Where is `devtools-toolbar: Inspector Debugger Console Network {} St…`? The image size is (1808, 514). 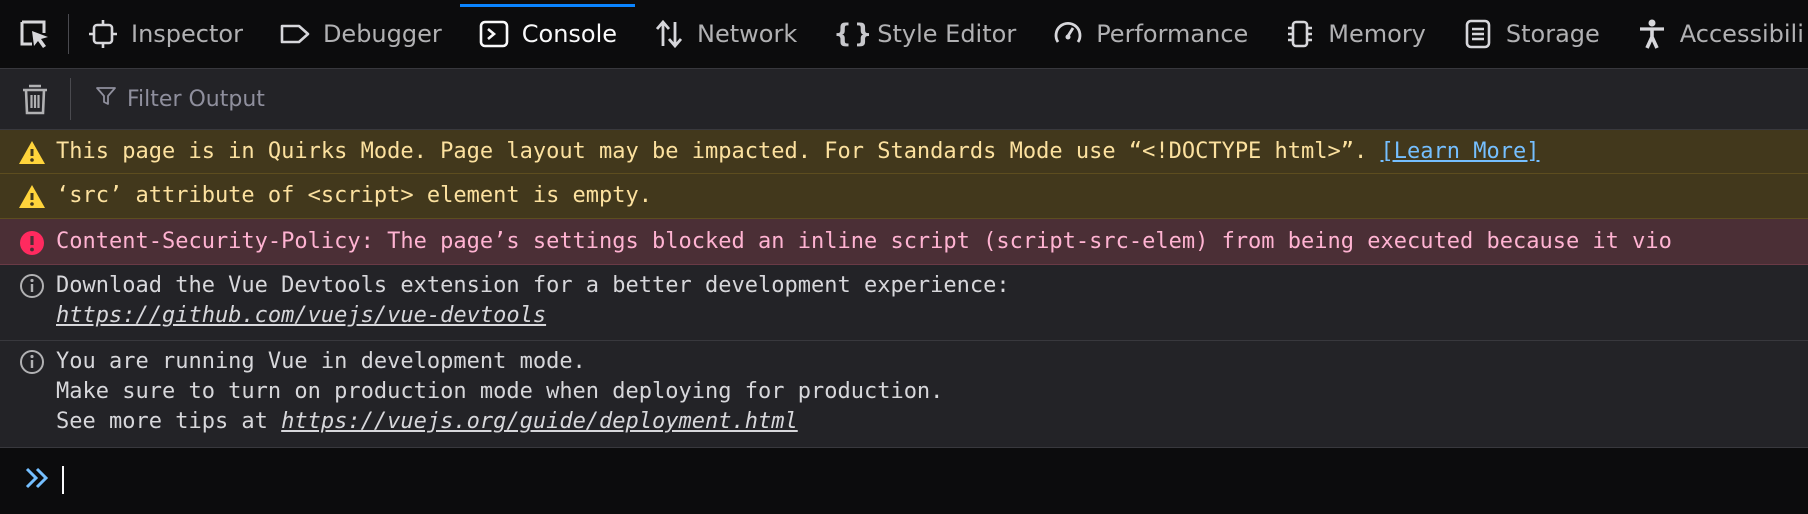 devtools-toolbar: Inspector Debugger Console Network {} St… is located at coordinates (904, 34).